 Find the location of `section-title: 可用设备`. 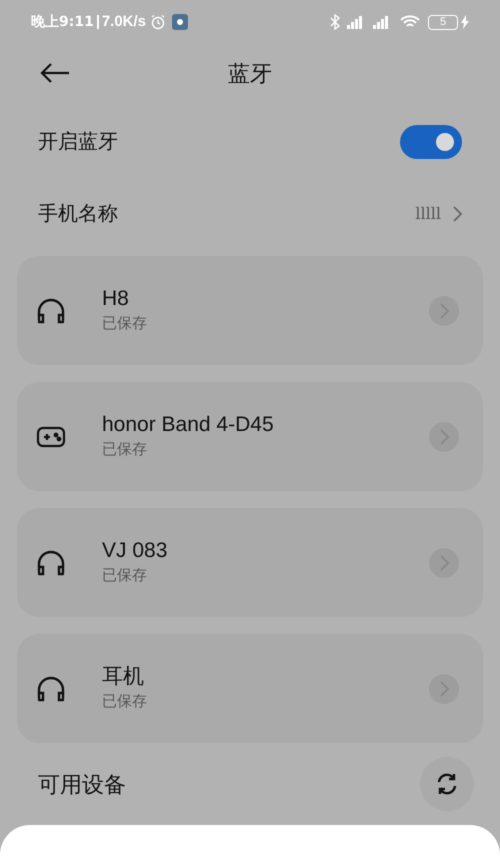

section-title: 可用设备 is located at coordinates (82, 784).